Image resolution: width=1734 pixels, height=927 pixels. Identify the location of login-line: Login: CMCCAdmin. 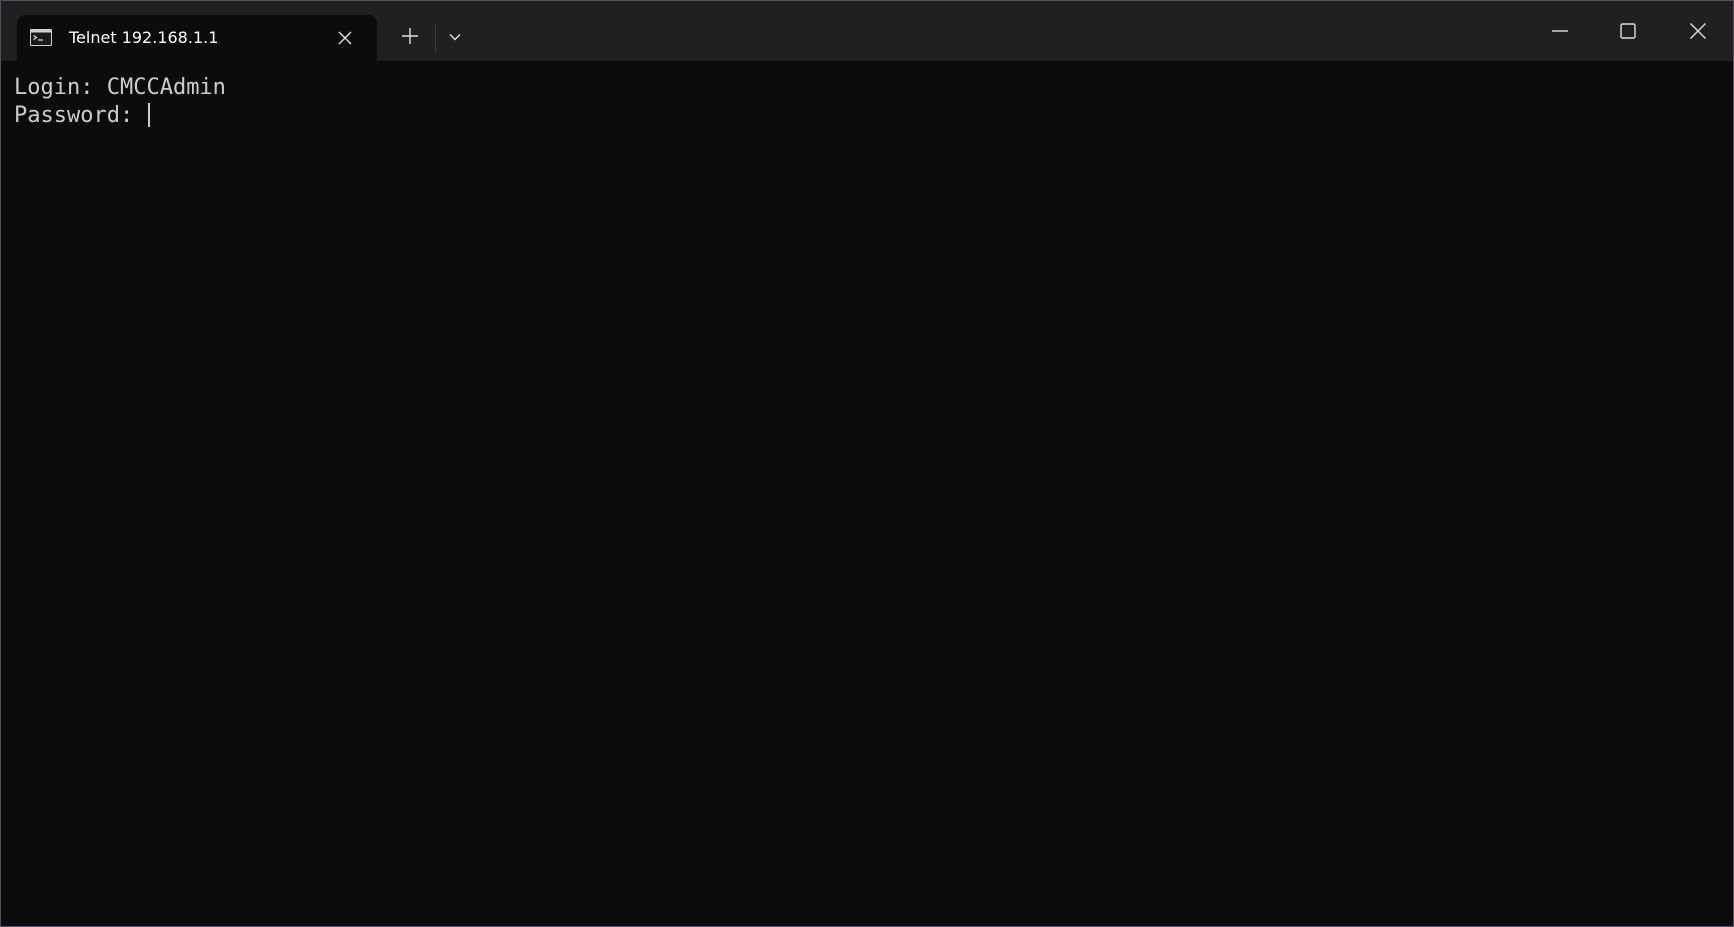
(873, 88).